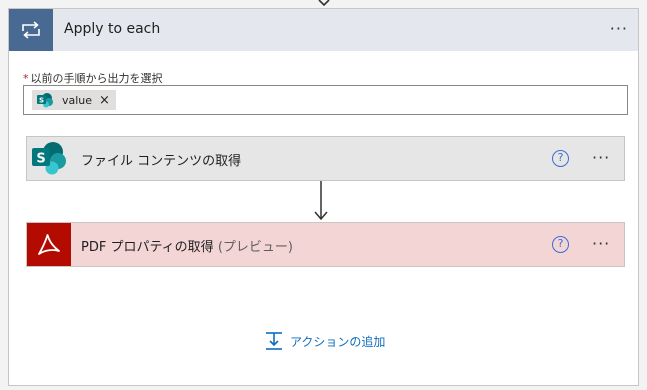 The image size is (647, 390). What do you see at coordinates (31, 30) in the screenshot?
I see `loop-icon` at bounding box center [31, 30].